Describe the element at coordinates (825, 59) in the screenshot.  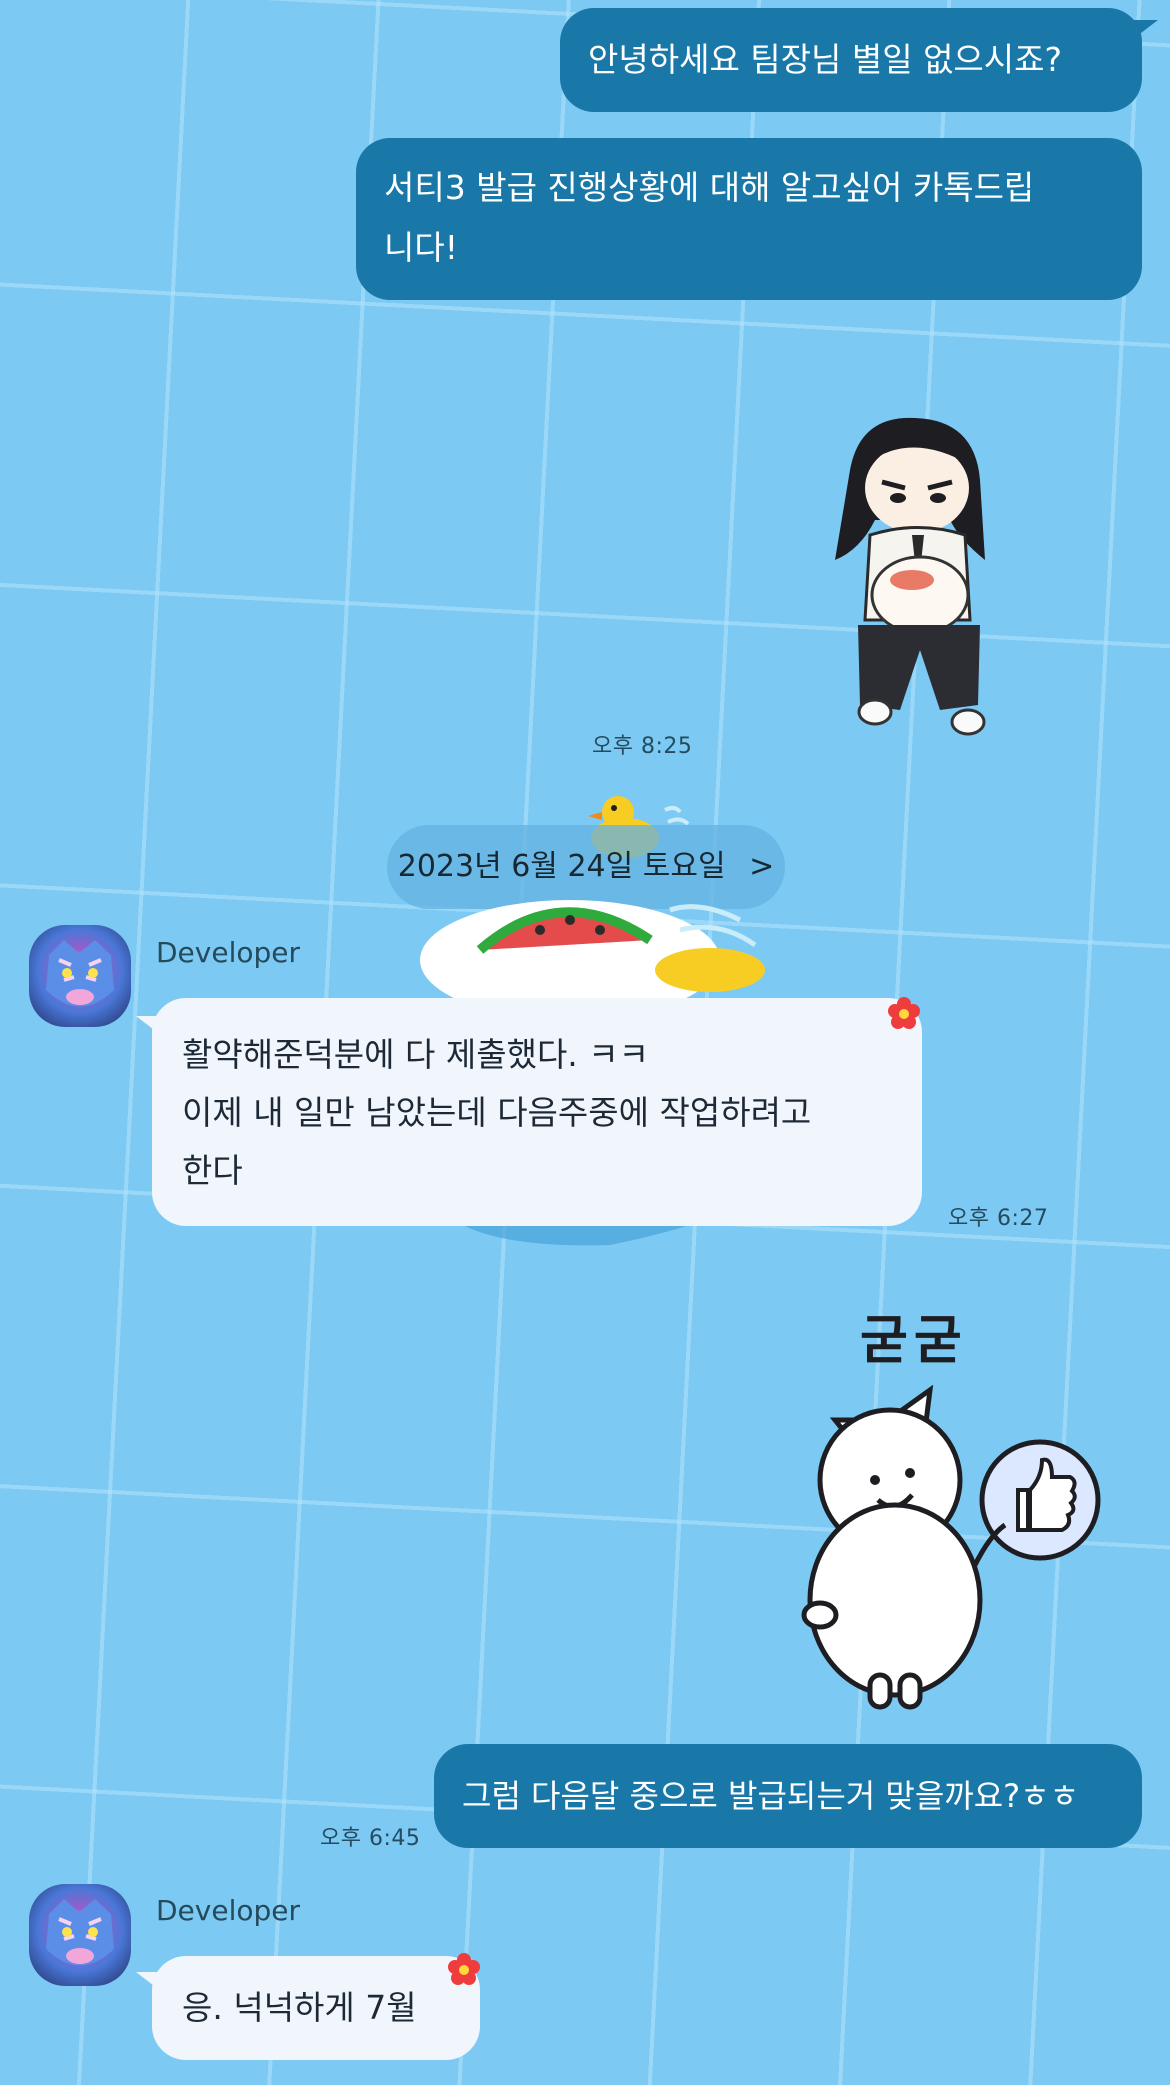
I see `message-text: 안녕하세요 팀장님 별일 없으시죠?` at that location.